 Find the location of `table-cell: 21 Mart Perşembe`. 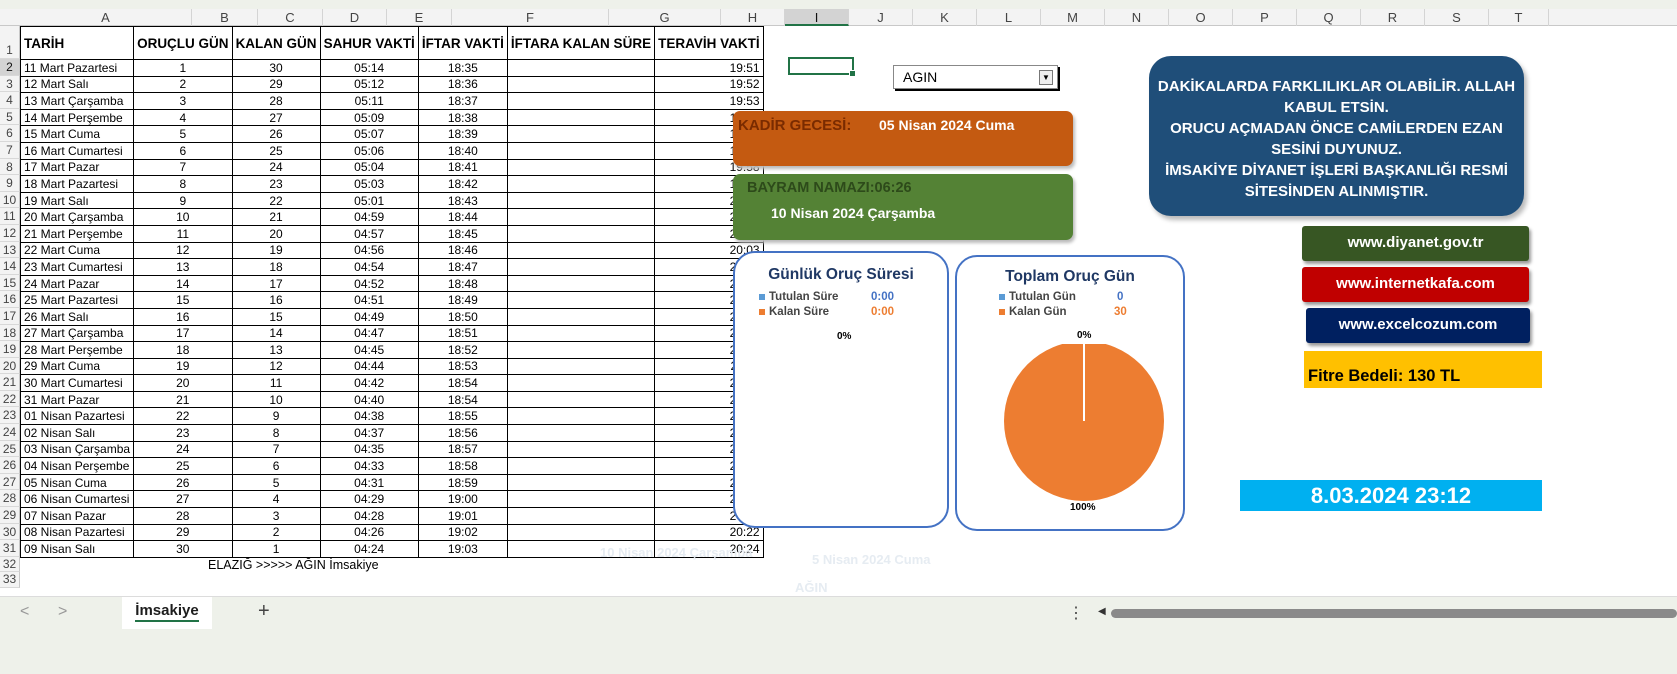

table-cell: 21 Mart Perşembe is located at coordinates (77, 233).